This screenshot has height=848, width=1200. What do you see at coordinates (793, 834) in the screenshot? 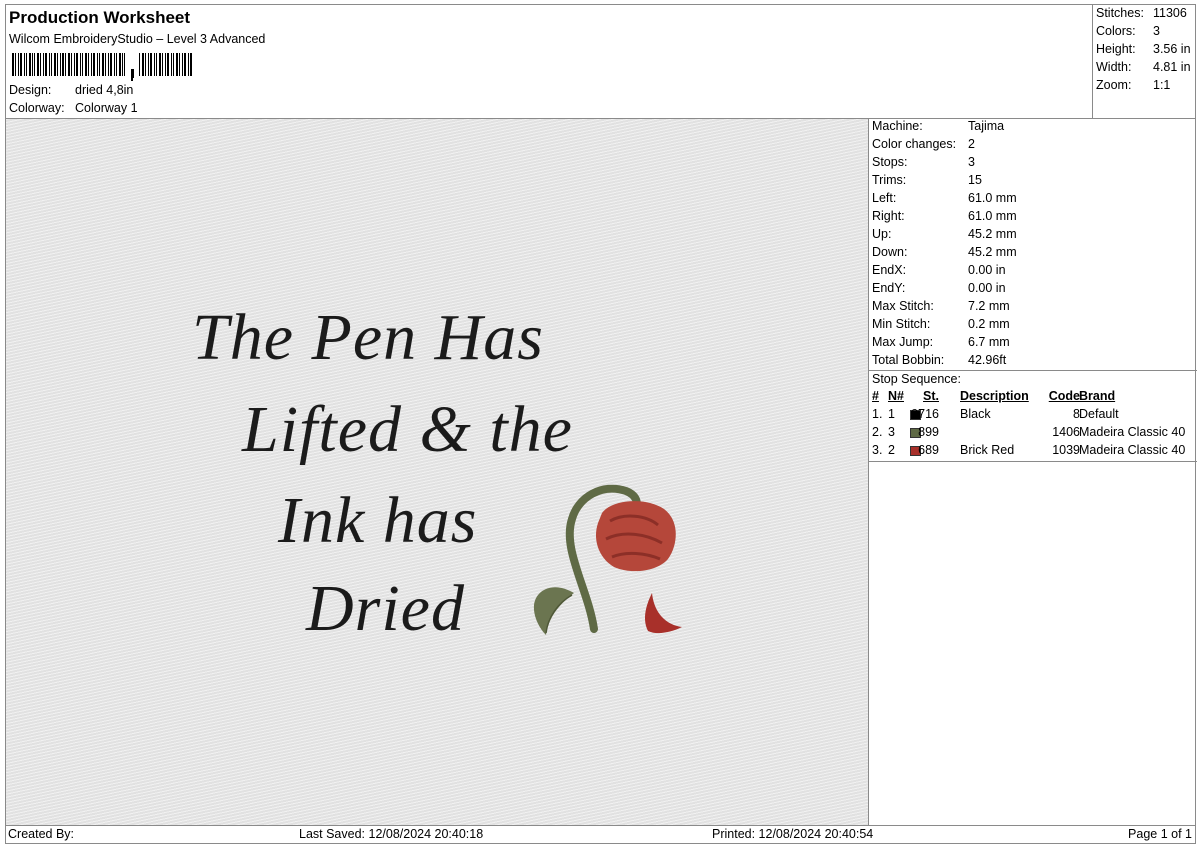
I see `printed-timestamp: Printed: 12/08/2024 20:40:54` at bounding box center [793, 834].